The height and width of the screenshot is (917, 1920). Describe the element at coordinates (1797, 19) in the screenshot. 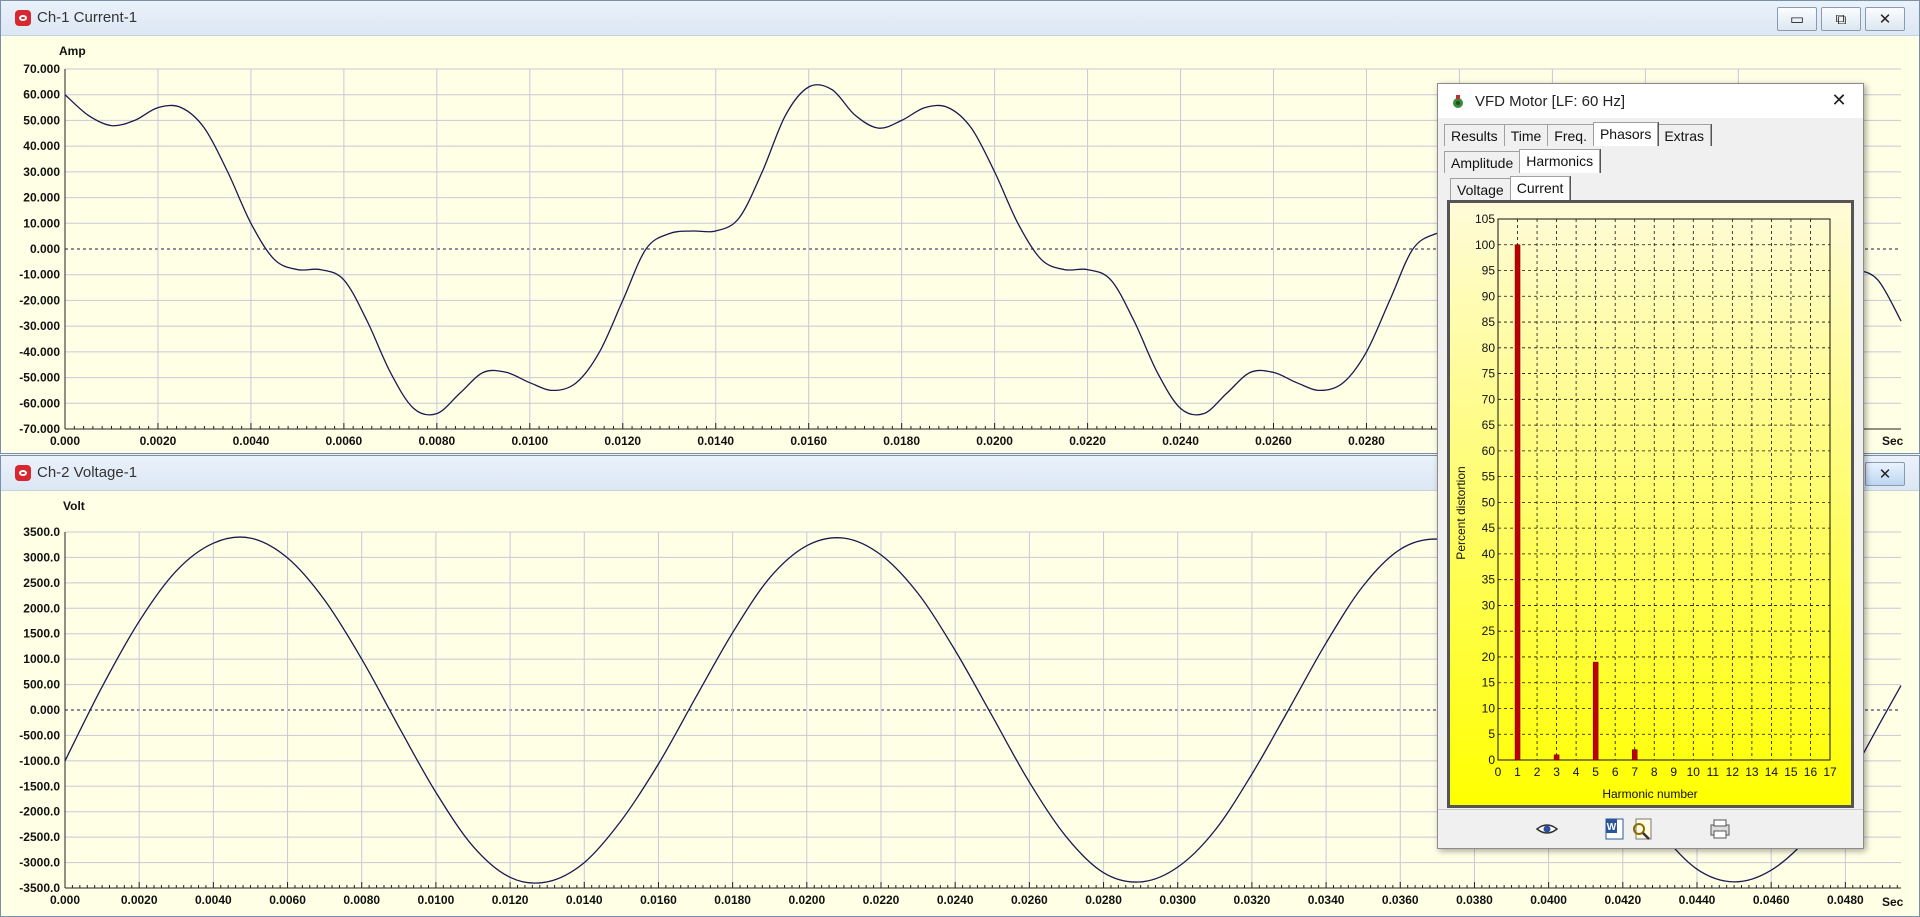

I see `minimize-button: ▭` at that location.